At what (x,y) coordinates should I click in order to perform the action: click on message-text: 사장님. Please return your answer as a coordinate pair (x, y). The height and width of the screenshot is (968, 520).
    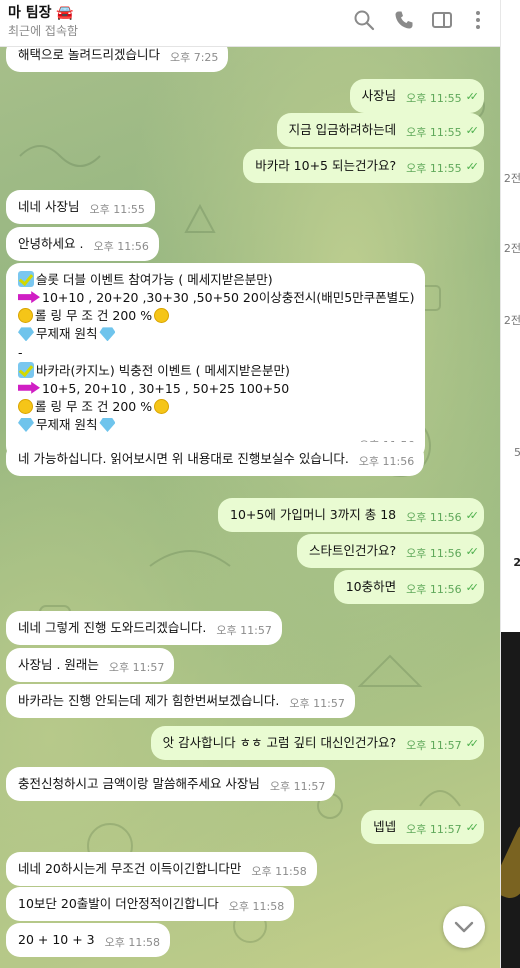
    Looking at the image, I should click on (379, 95).